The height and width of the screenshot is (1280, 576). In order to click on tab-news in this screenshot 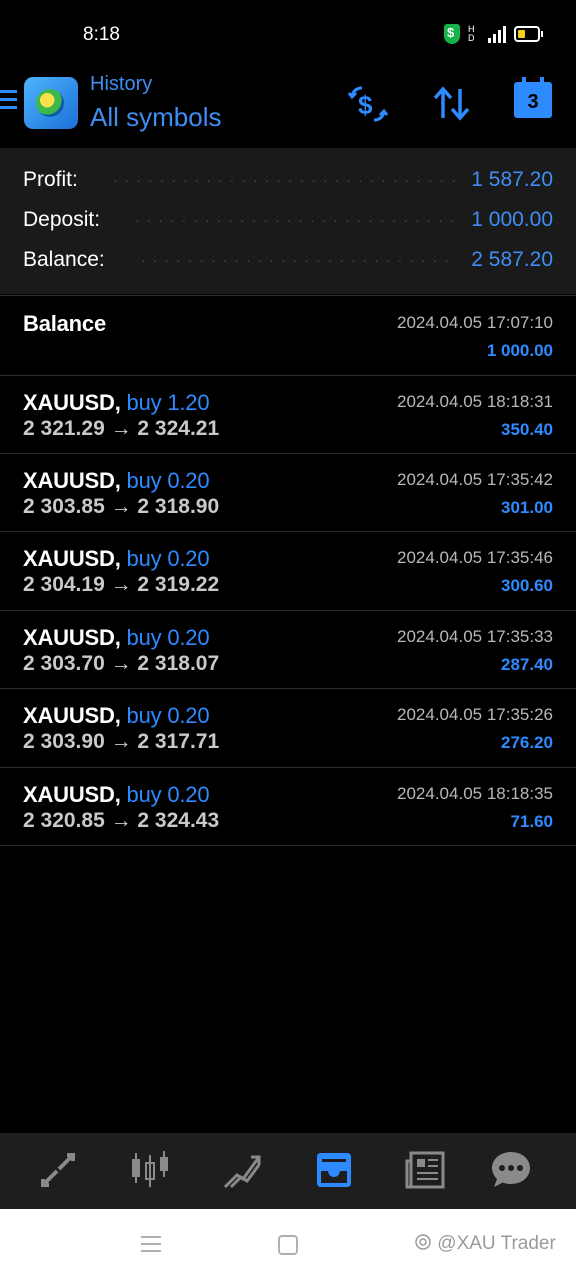, I will do `click(426, 1170)`.